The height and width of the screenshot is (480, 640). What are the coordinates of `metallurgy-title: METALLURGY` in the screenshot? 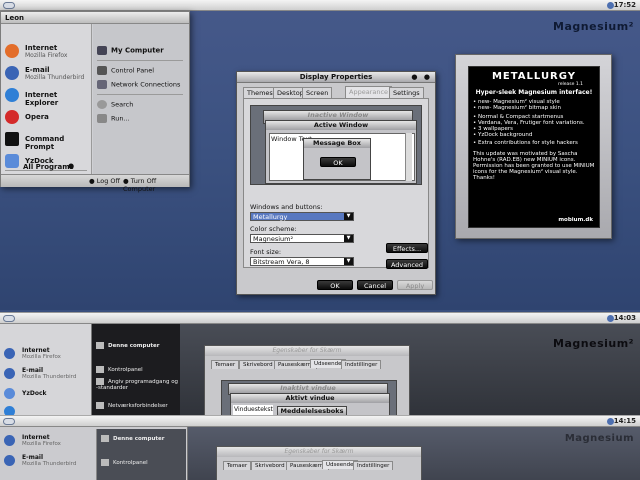 It's located at (533, 76).